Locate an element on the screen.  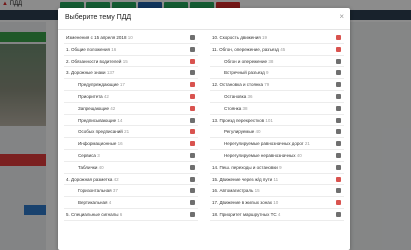
topic-row: Встречный разъезд 9 is located at coordinates (277, 73).